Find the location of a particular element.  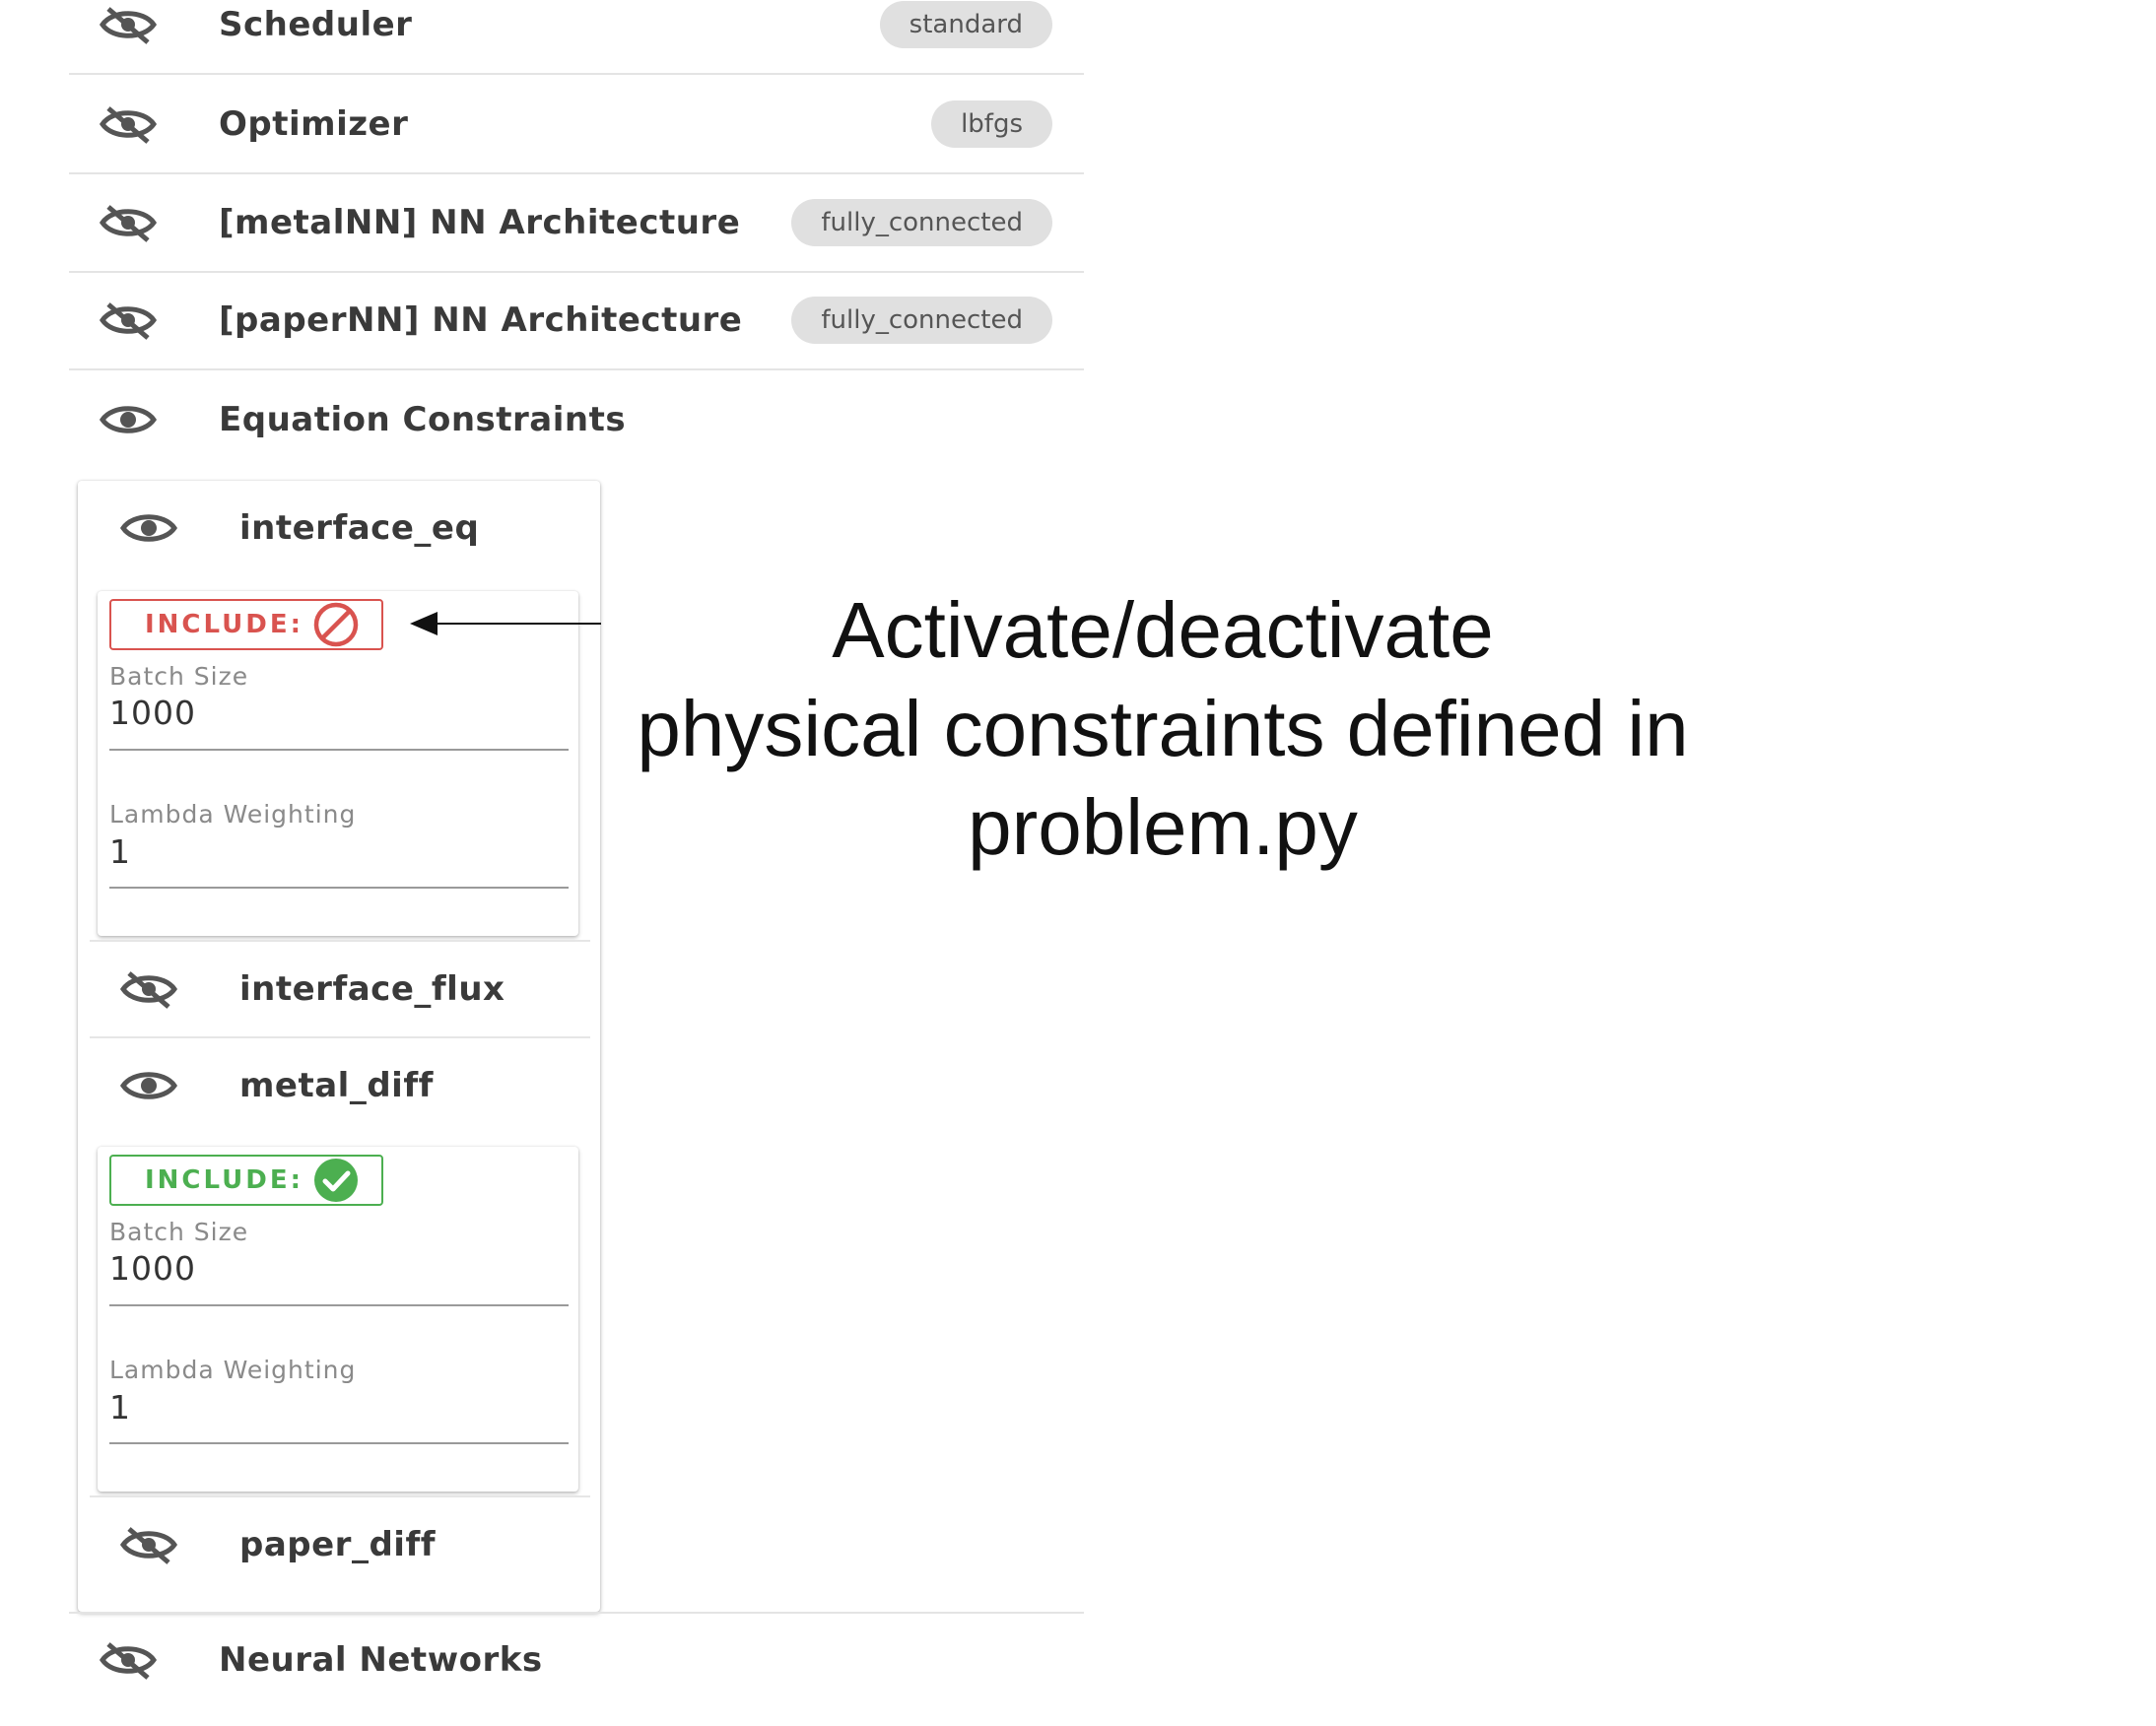

section-row-optimizer: Optimizer lbfgs is located at coordinates (576, 125).